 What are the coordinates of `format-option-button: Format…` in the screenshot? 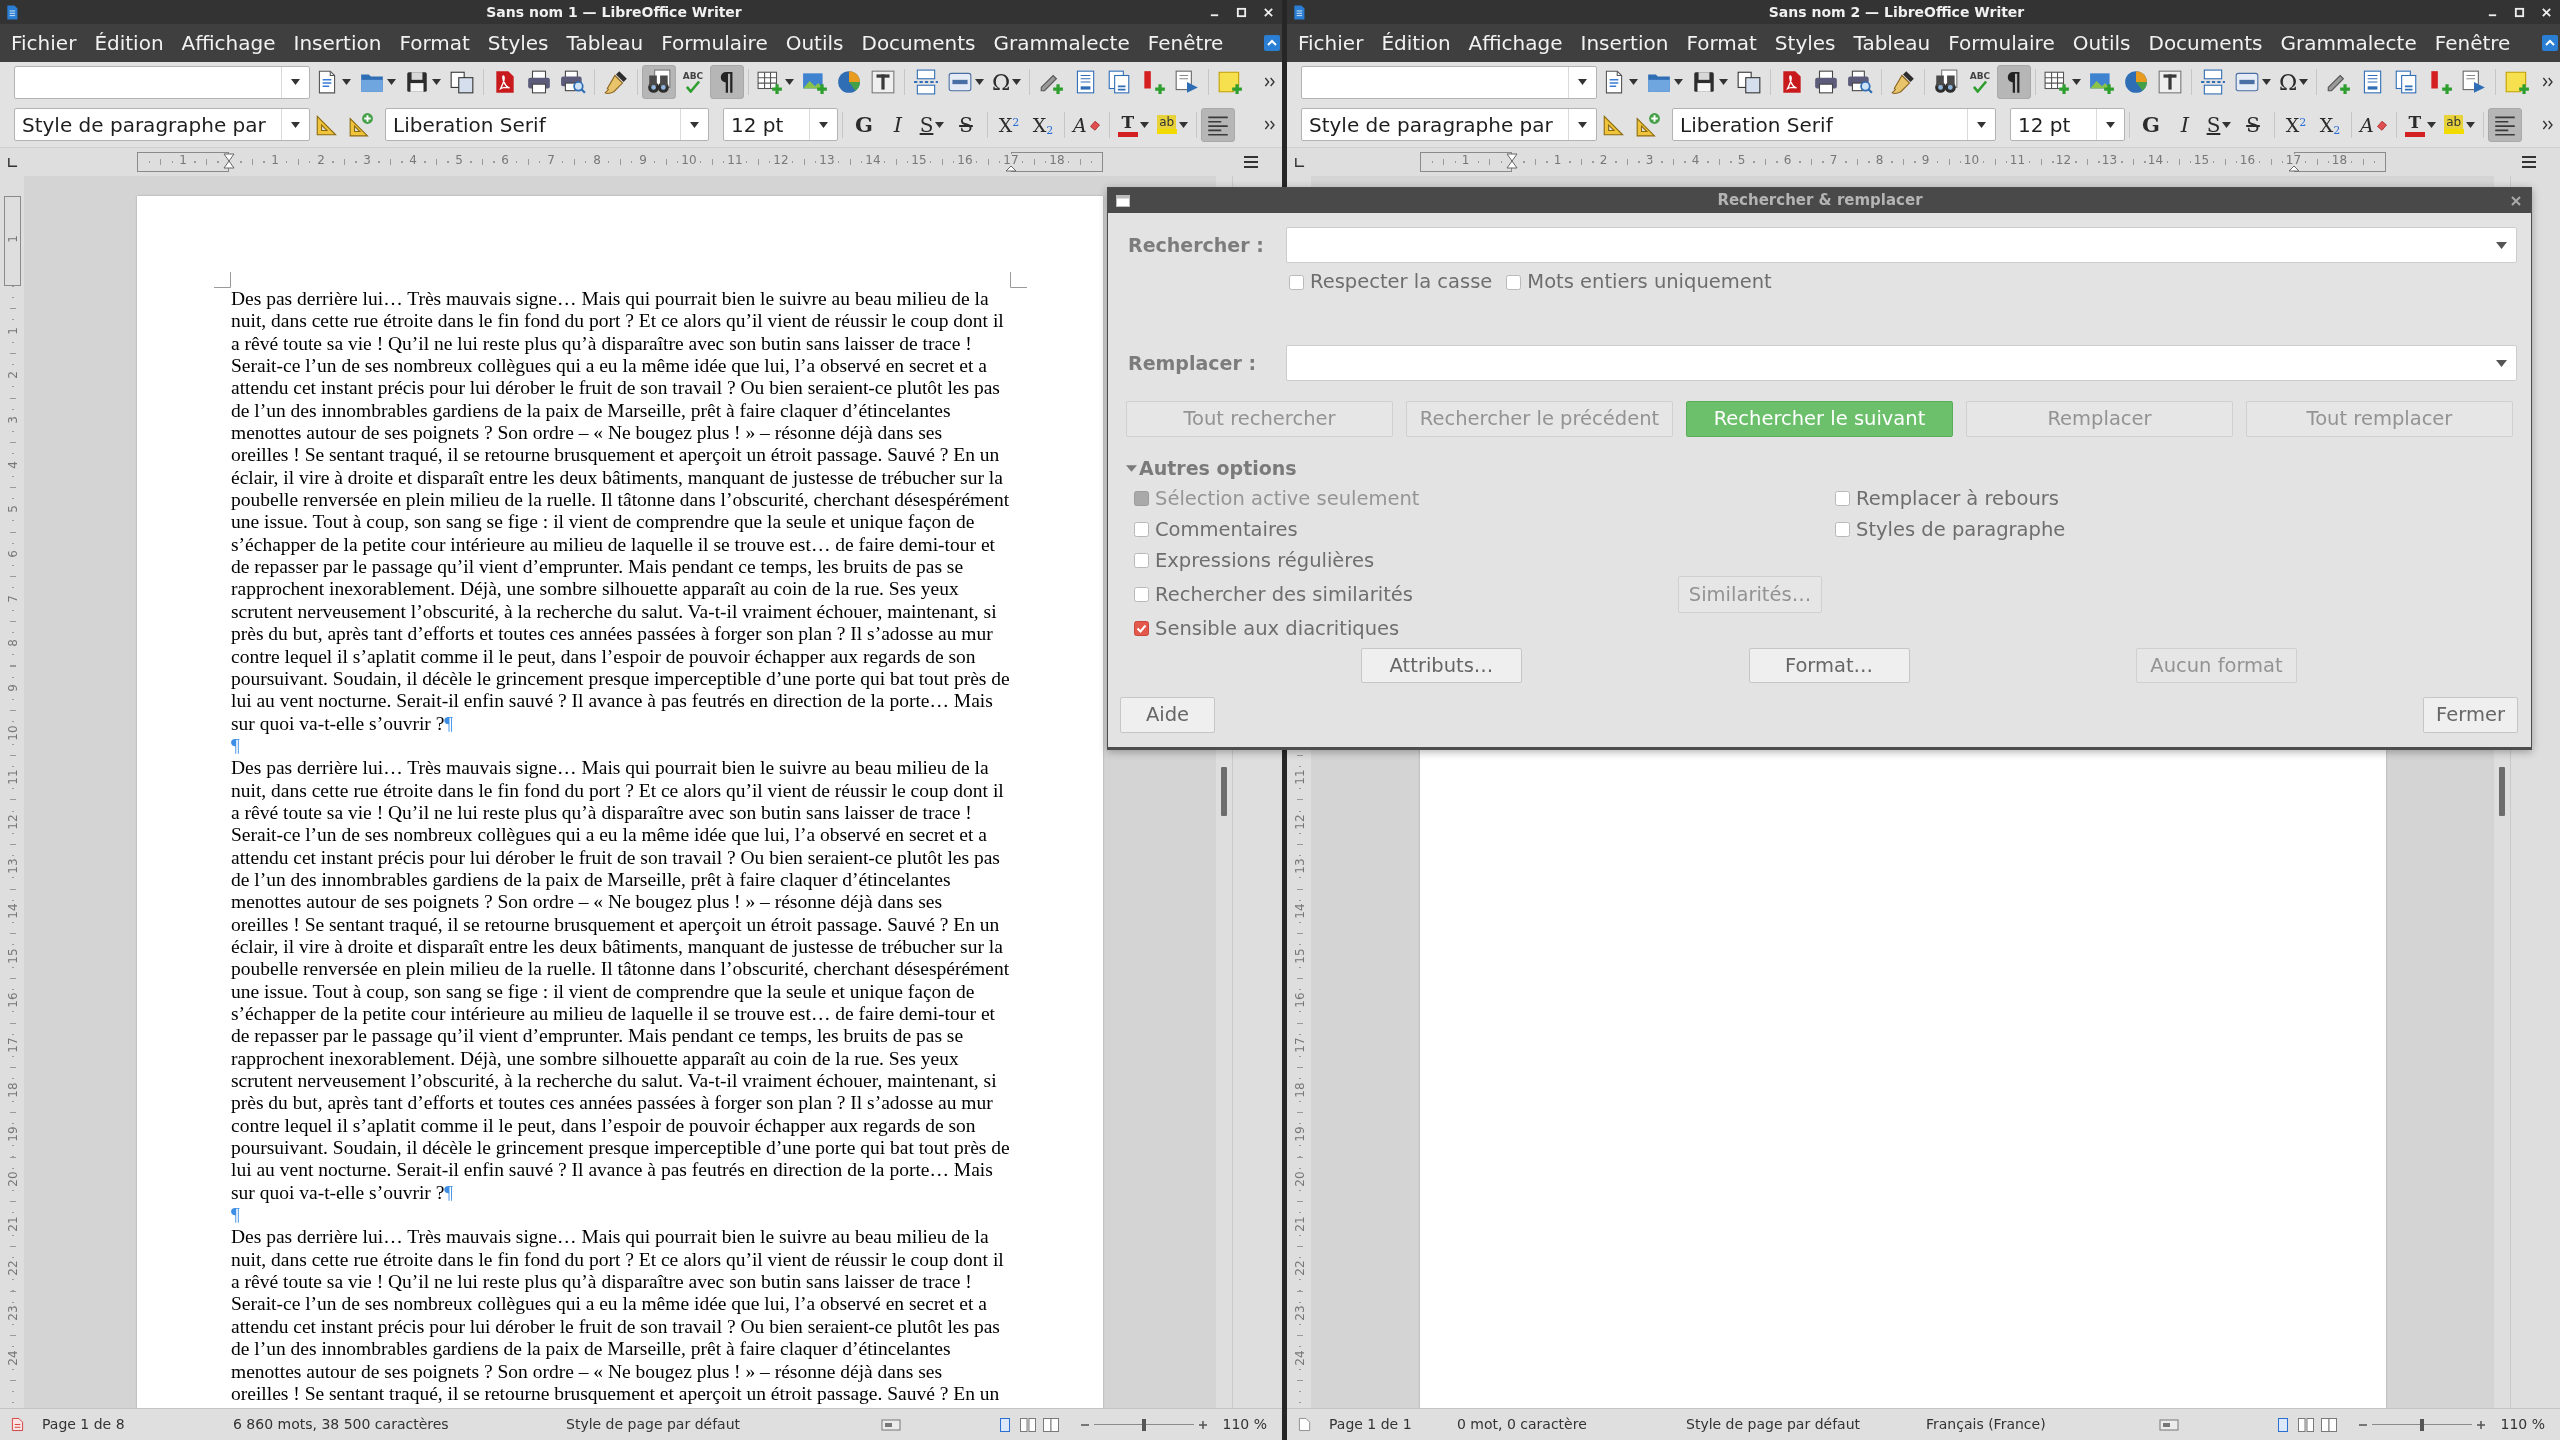 It's located at (1829, 665).